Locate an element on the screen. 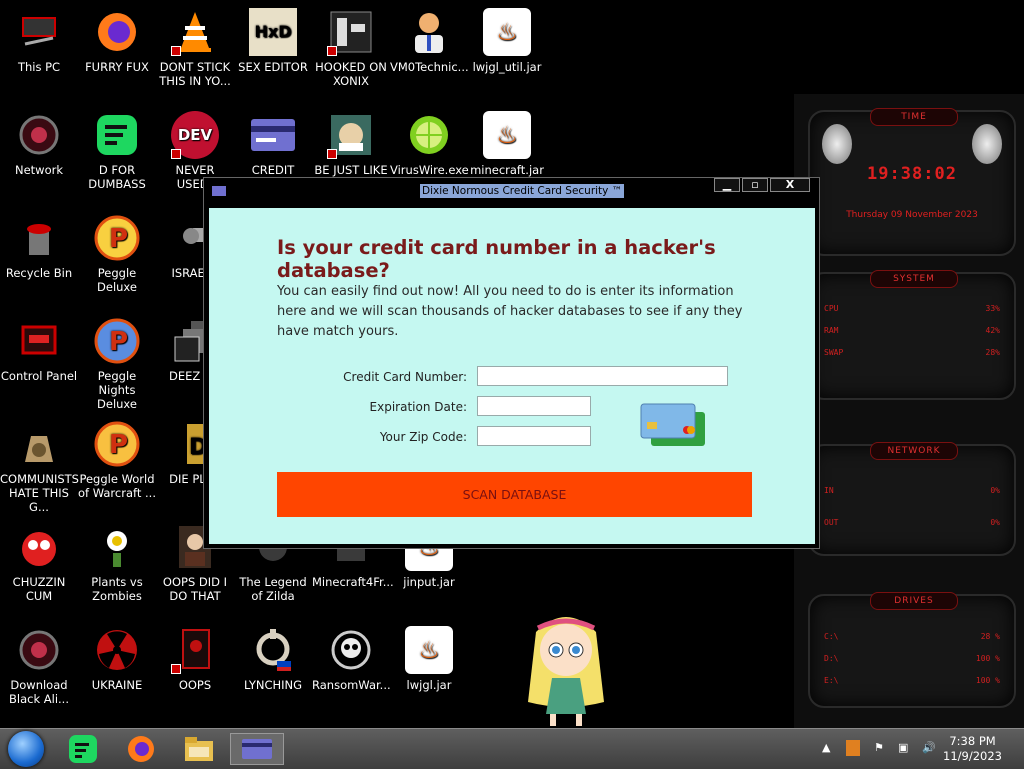  close-button: X is located at coordinates (790, 185).